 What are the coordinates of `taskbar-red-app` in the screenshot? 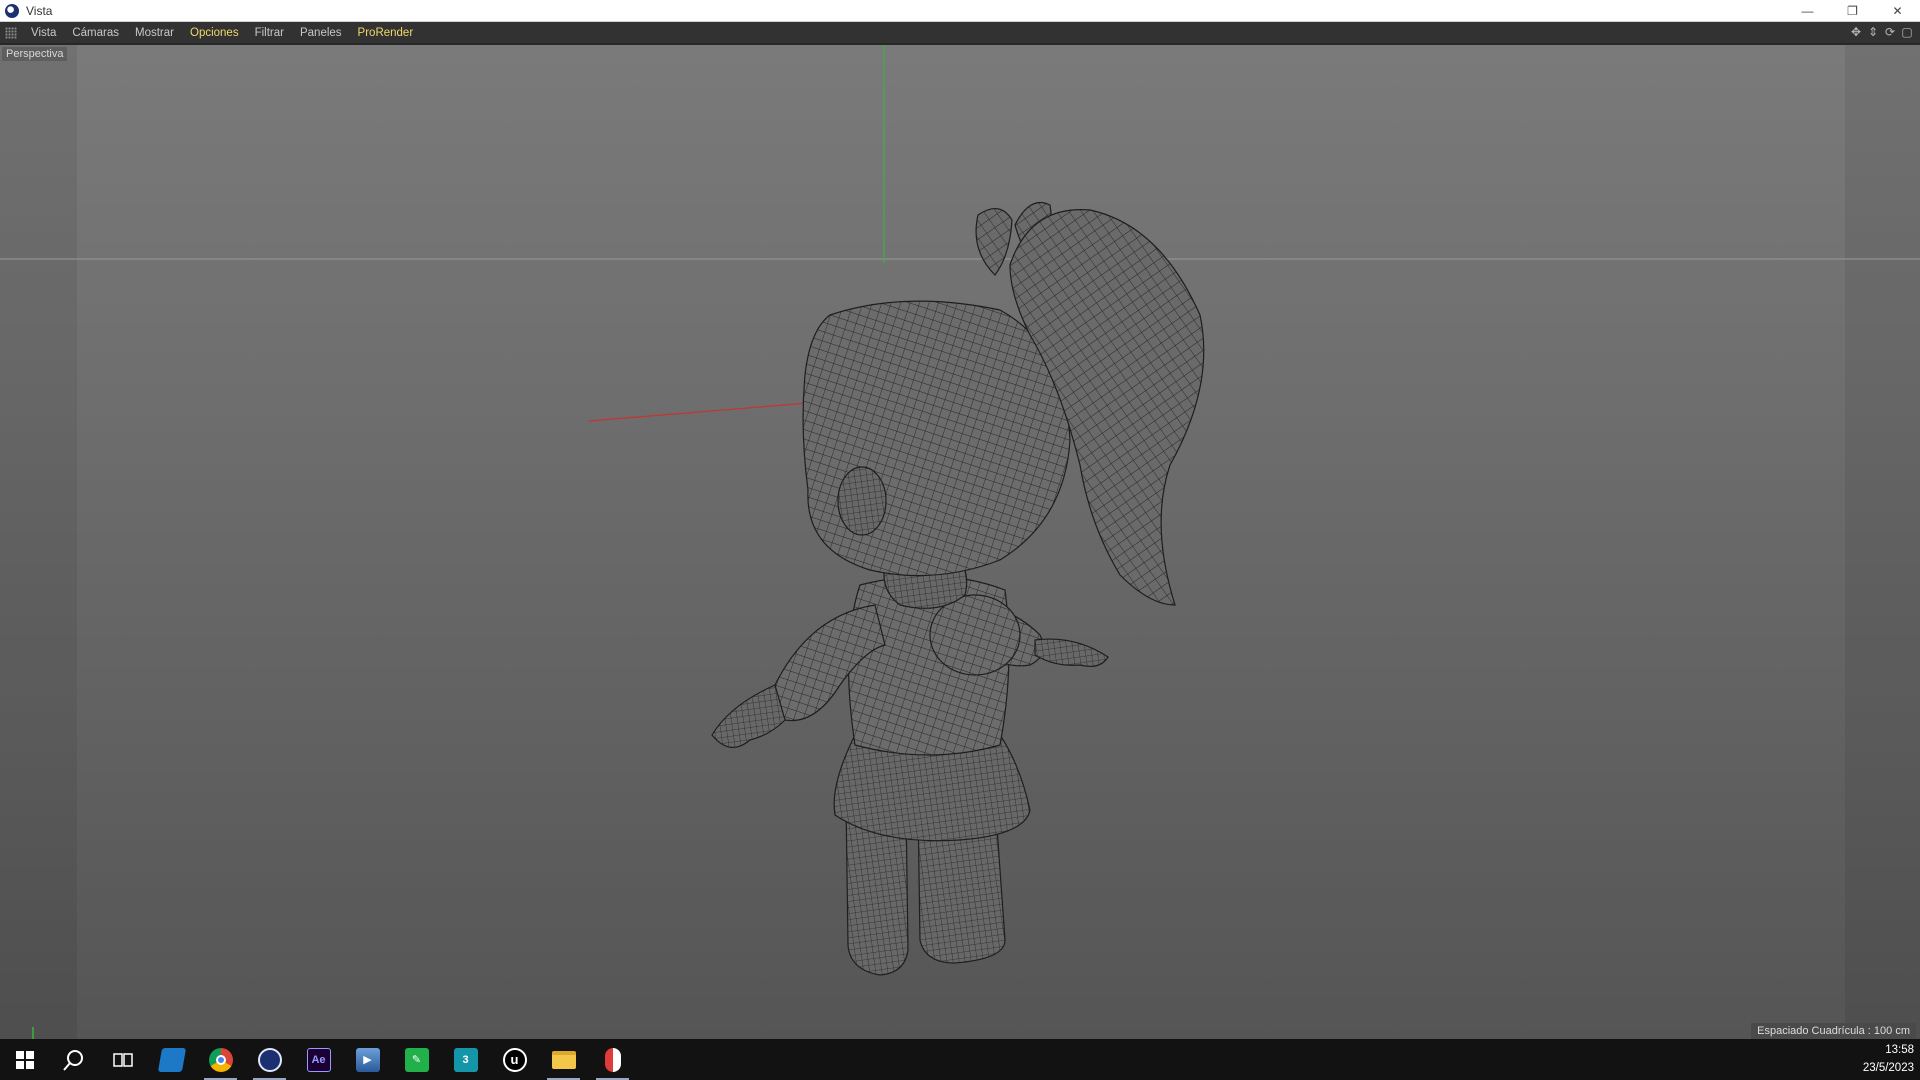 It's located at (612, 1059).